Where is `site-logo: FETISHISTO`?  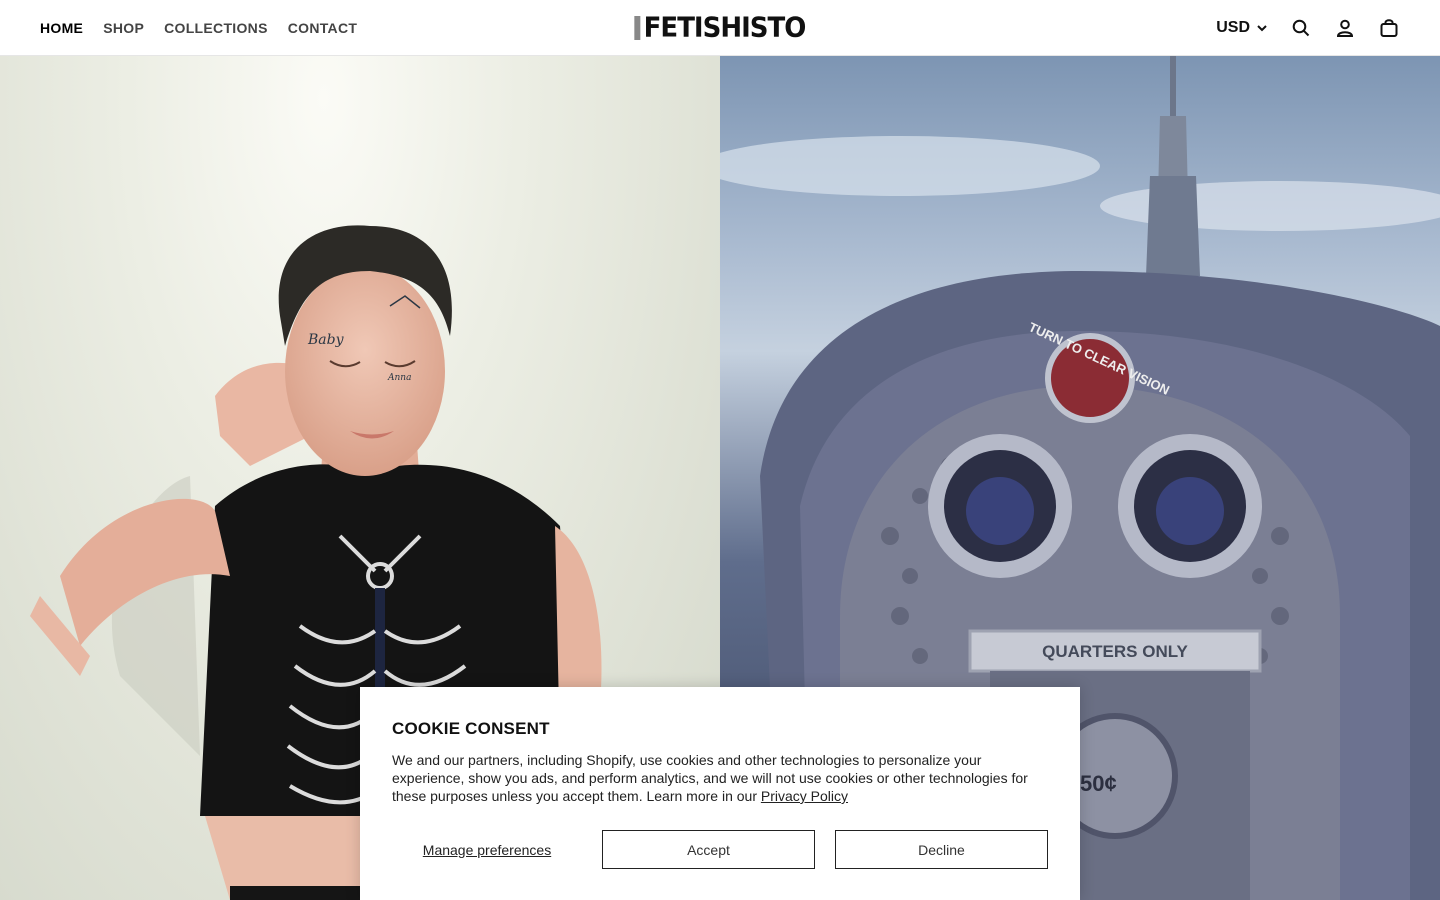 site-logo: FETISHISTO is located at coordinates (720, 28).